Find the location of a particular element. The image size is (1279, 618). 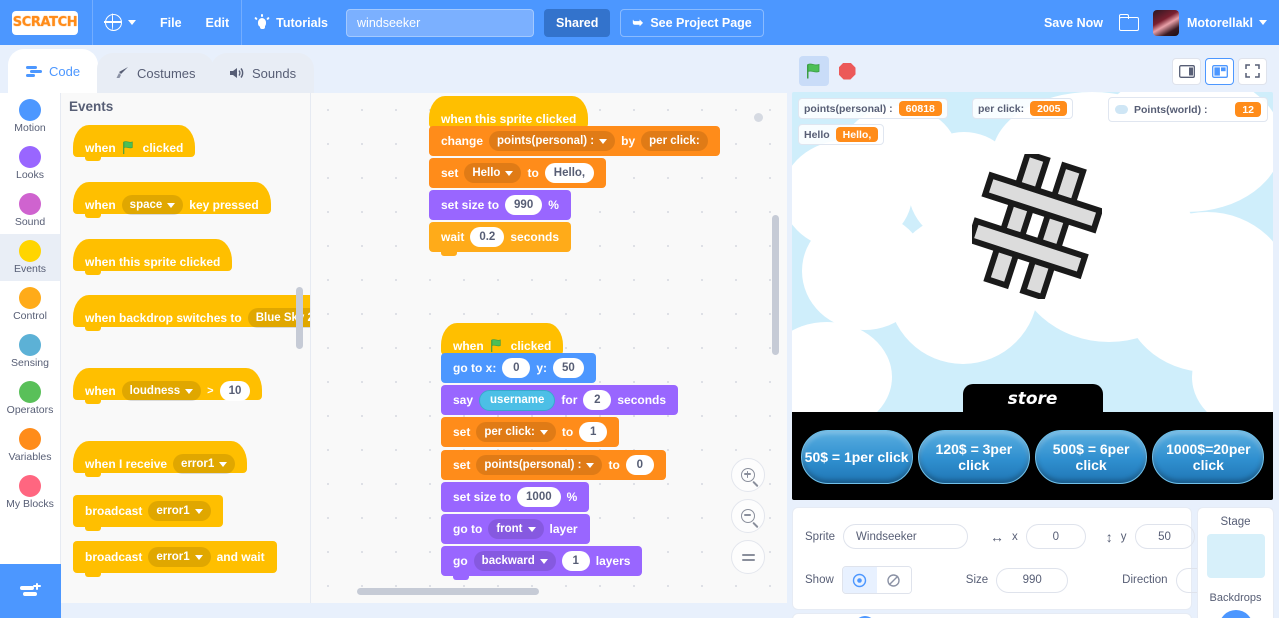

avatar is located at coordinates (1166, 22).